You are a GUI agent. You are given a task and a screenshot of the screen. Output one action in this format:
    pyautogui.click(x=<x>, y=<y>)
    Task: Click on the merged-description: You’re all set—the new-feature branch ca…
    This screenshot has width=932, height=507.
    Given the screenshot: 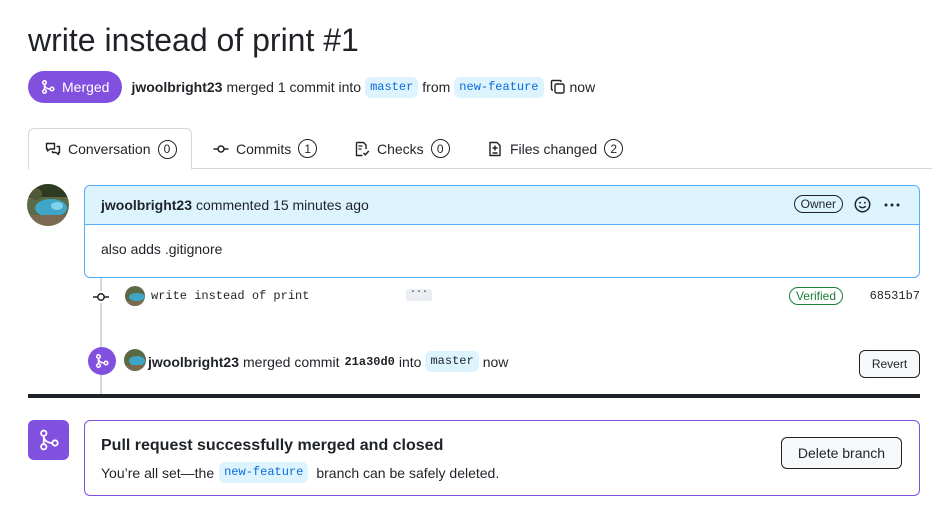 What is the action you would take?
    pyautogui.click(x=300, y=472)
    